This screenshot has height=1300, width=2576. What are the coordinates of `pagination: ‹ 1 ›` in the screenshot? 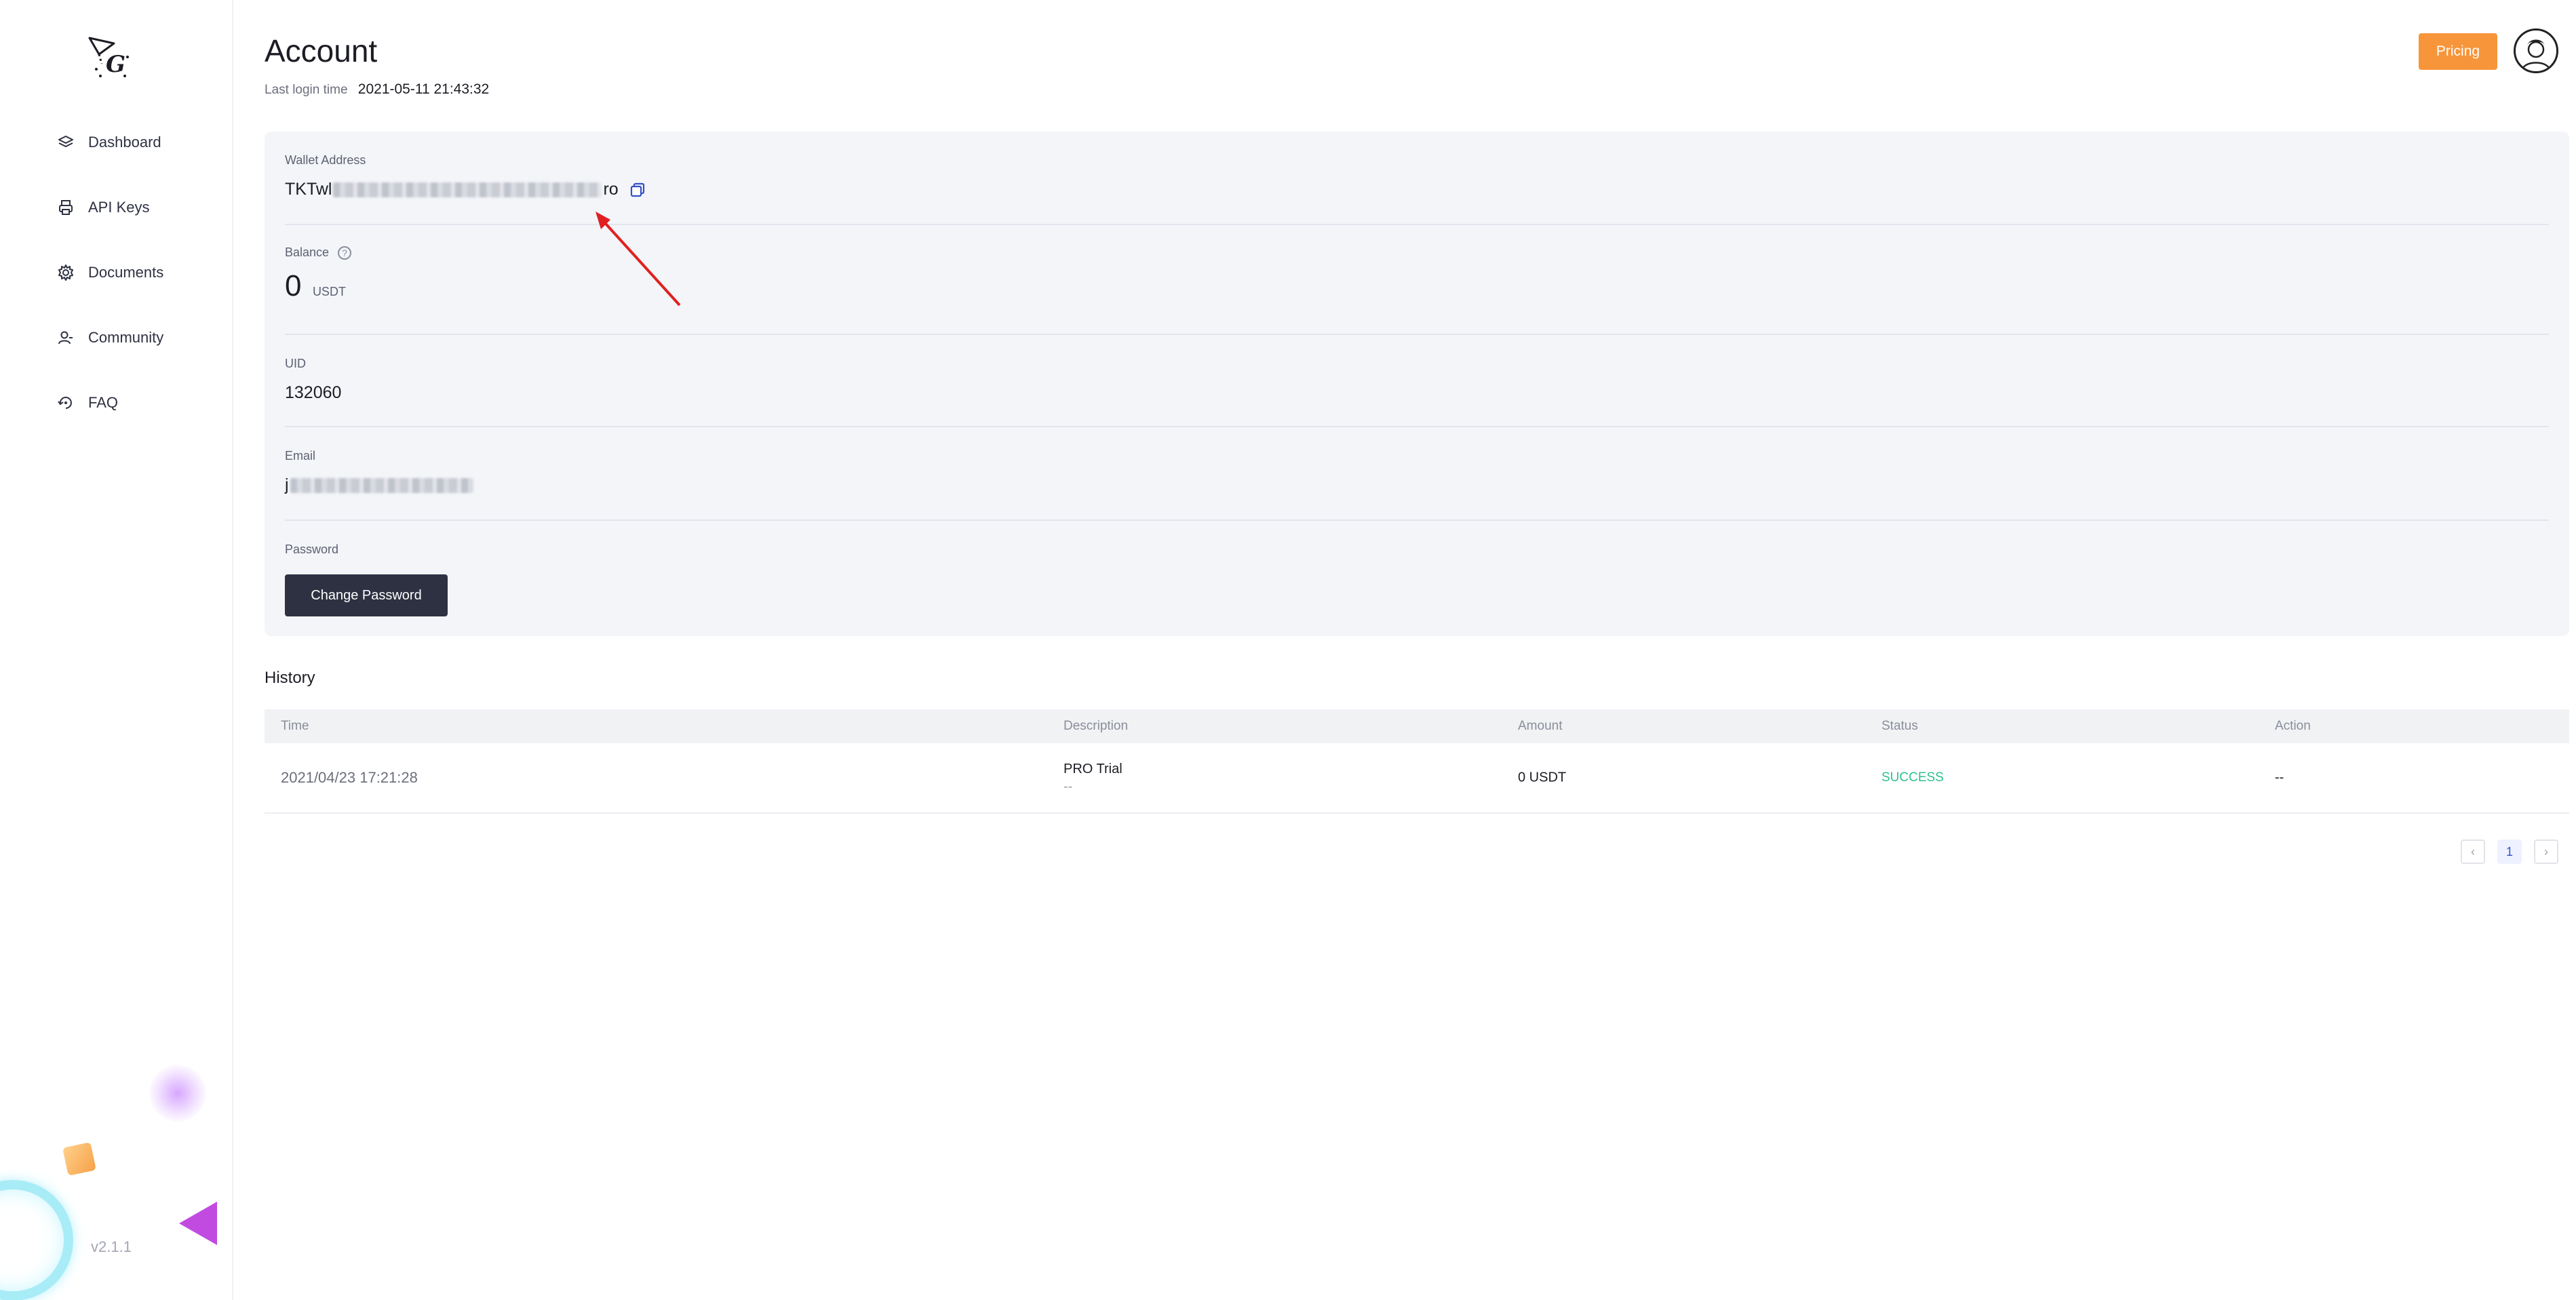 It's located at (2509, 852).